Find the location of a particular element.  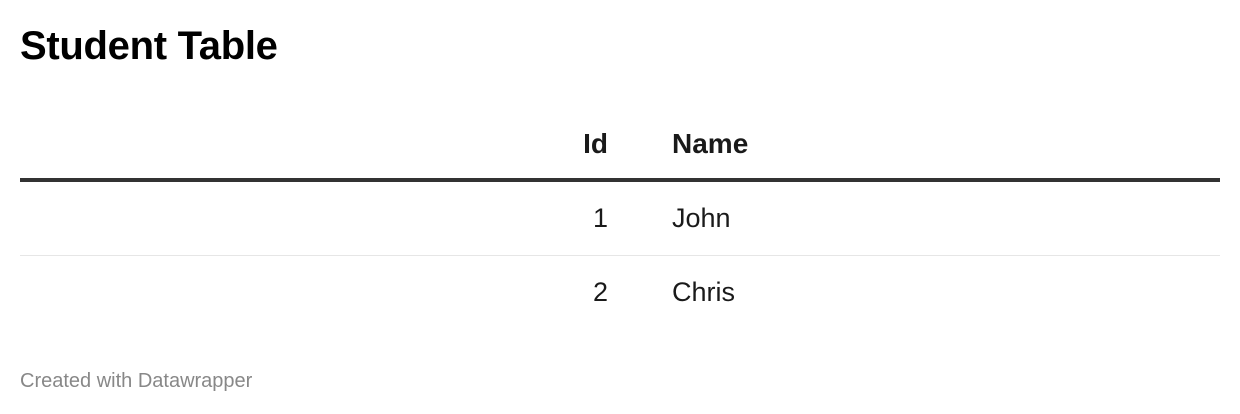

column-header-name: Name is located at coordinates (914, 146).